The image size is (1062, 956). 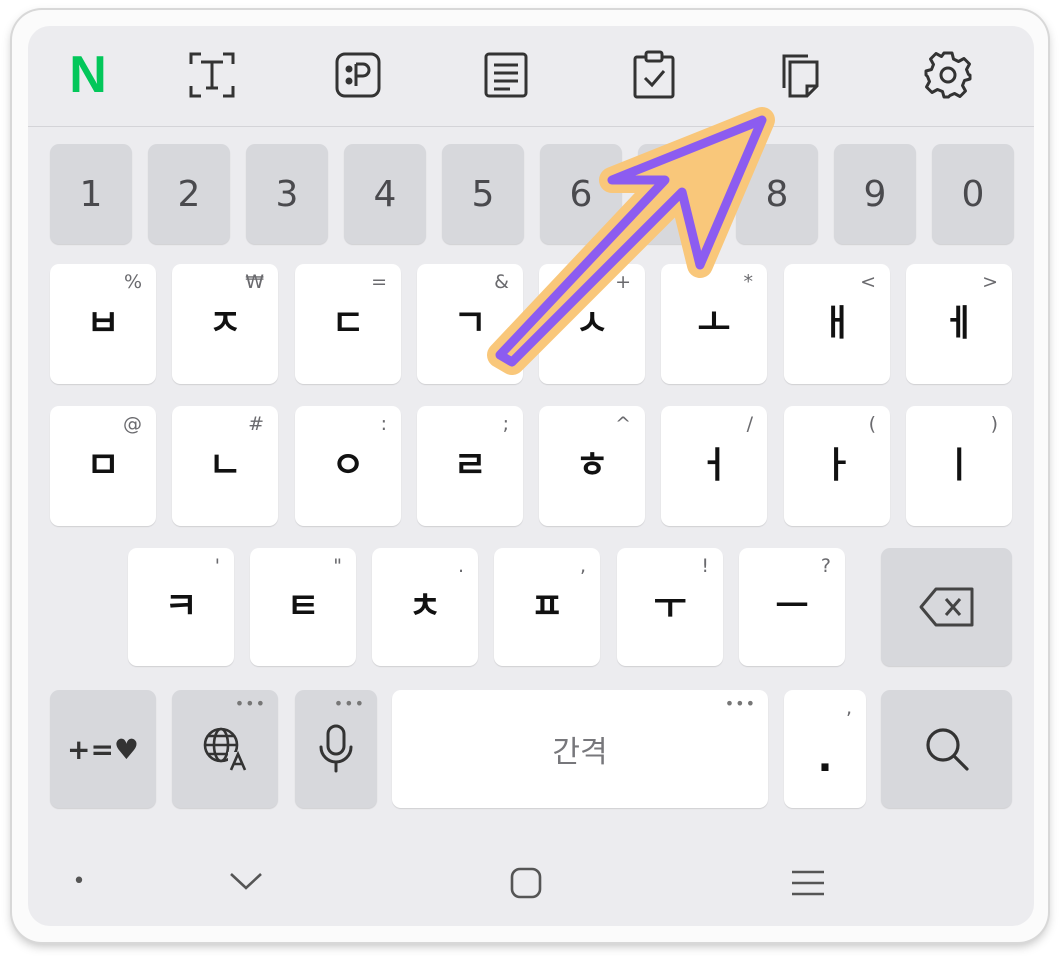 I want to click on sticker-button, so click(x=358, y=75).